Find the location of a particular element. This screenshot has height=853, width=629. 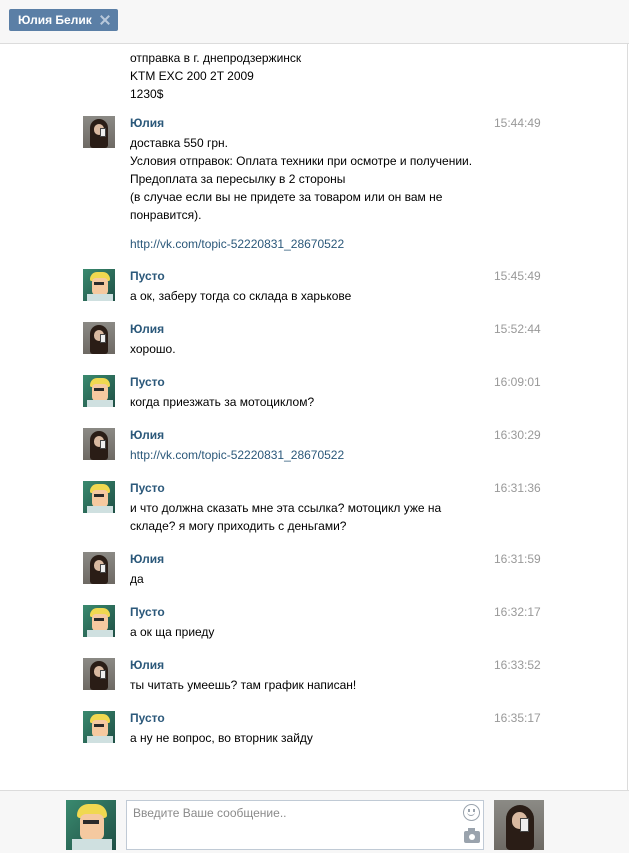

message-body: http://vk.com/topic-52220831_28670522 is located at coordinates (310, 455).